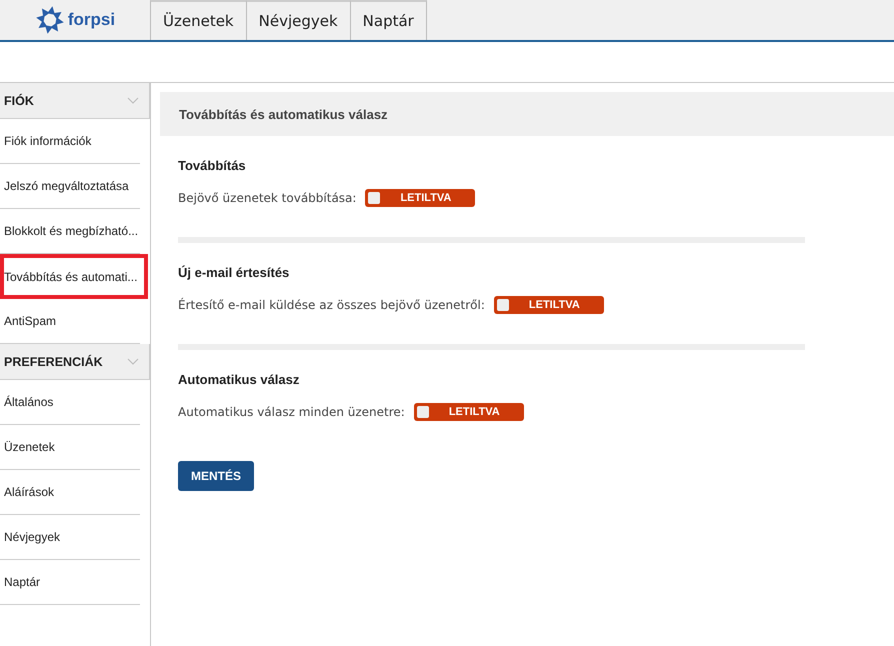 The height and width of the screenshot is (646, 894). Describe the element at coordinates (291, 412) in the screenshot. I see `setting-label: Automatikus válasz minden üzenetre:` at that location.